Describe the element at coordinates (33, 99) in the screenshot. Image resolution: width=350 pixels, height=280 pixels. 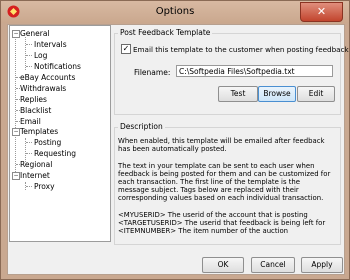
I see `tree-item-replies: Replies` at that location.